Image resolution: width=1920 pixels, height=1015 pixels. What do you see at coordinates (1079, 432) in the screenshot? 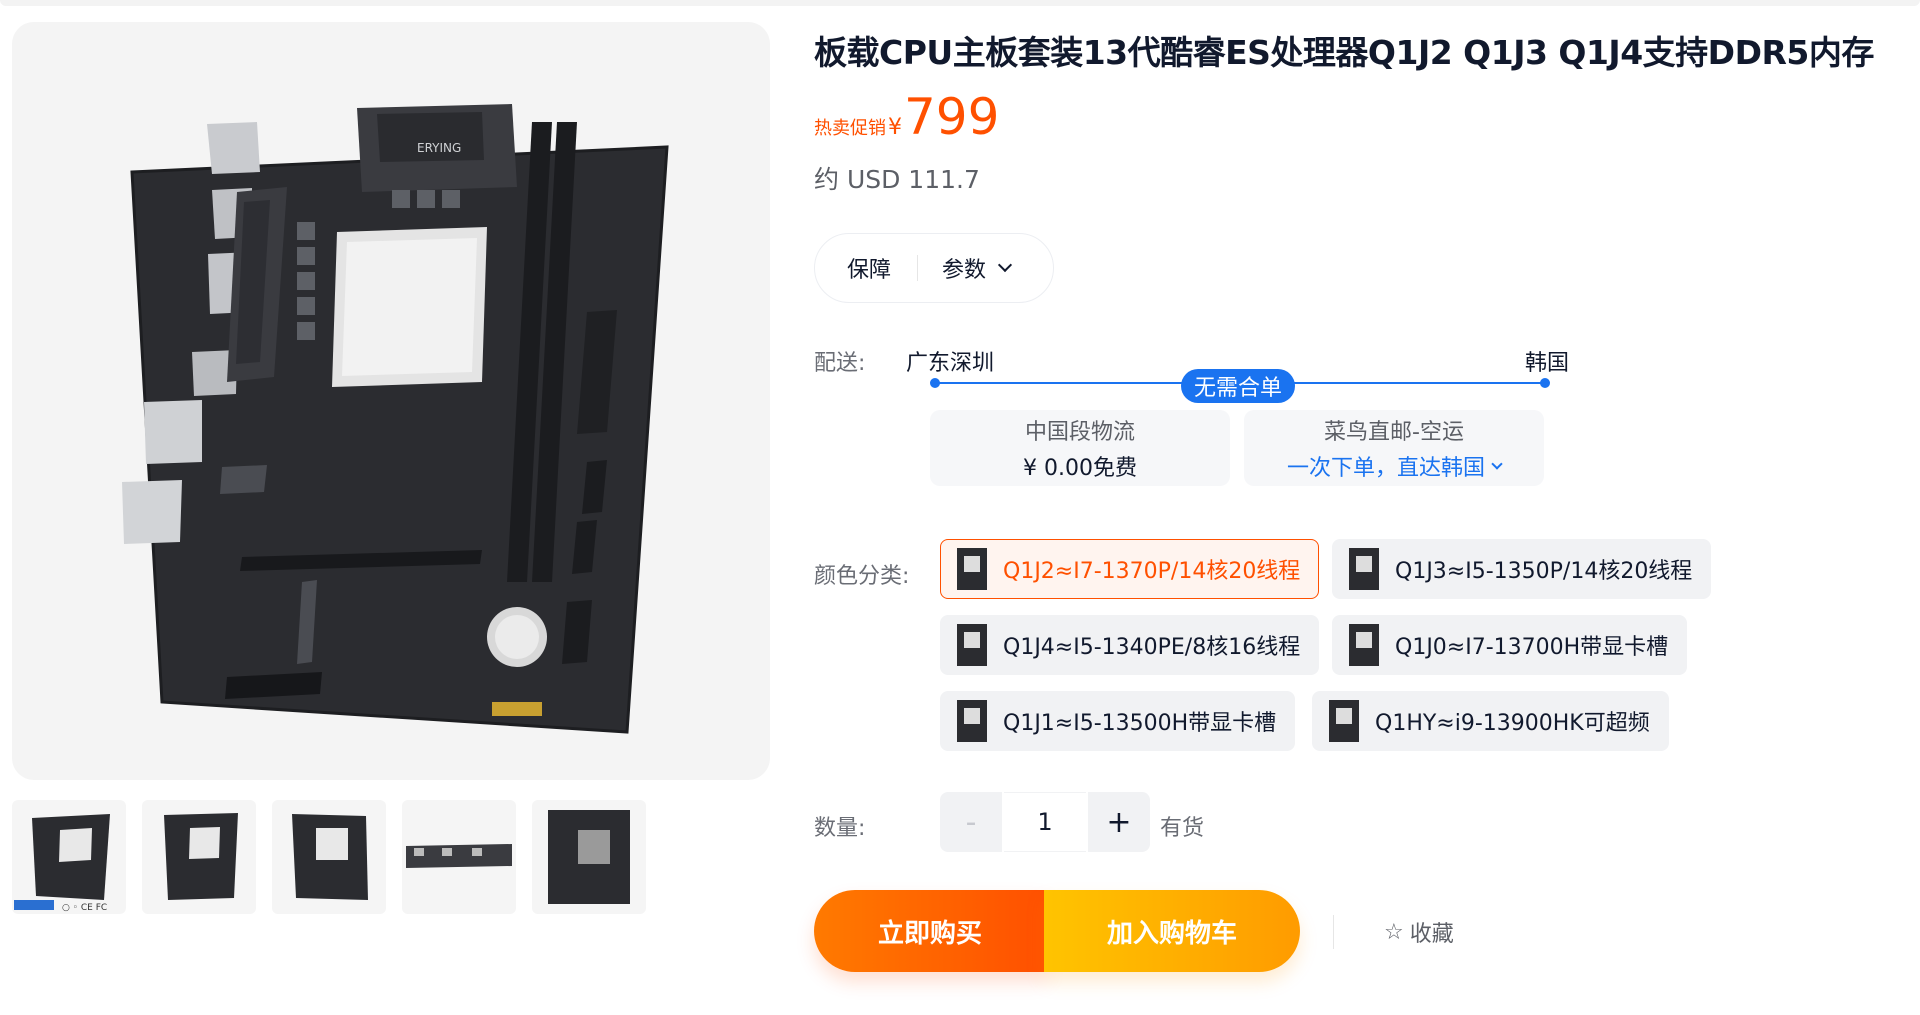
I see `domestic-title: 中国段物流` at bounding box center [1079, 432].